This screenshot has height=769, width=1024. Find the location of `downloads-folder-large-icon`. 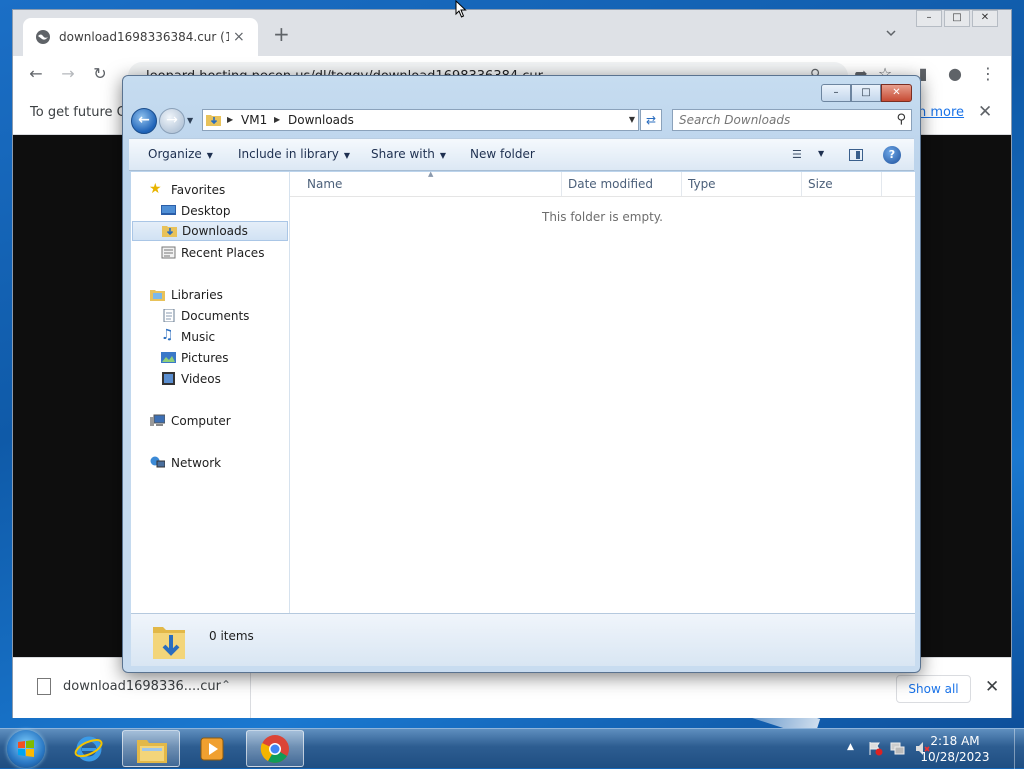

downloads-folder-large-icon is located at coordinates (169, 643).